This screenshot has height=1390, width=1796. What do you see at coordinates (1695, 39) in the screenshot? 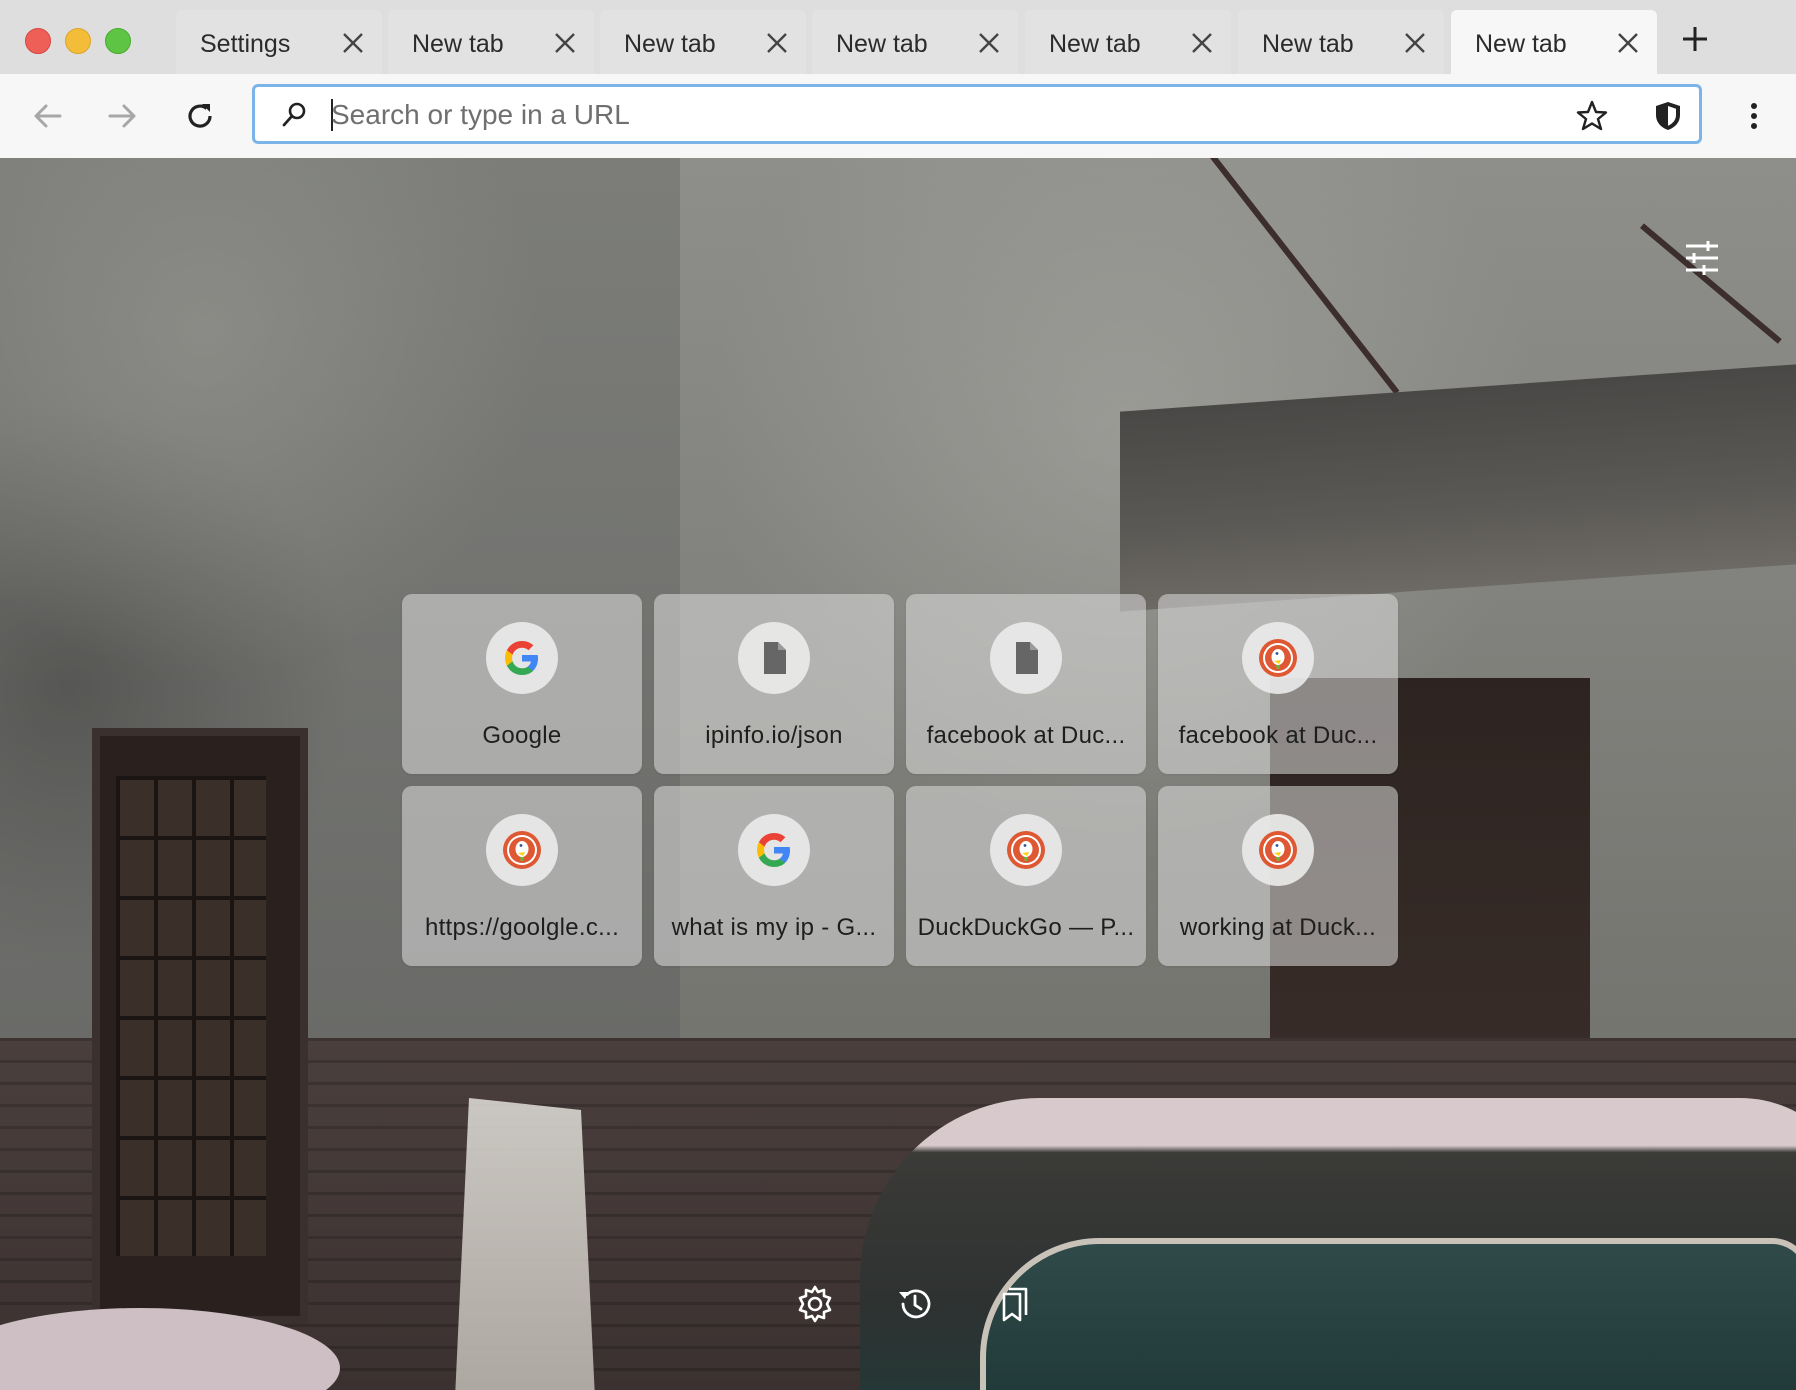
I see `new-tab-plus-icon` at bounding box center [1695, 39].